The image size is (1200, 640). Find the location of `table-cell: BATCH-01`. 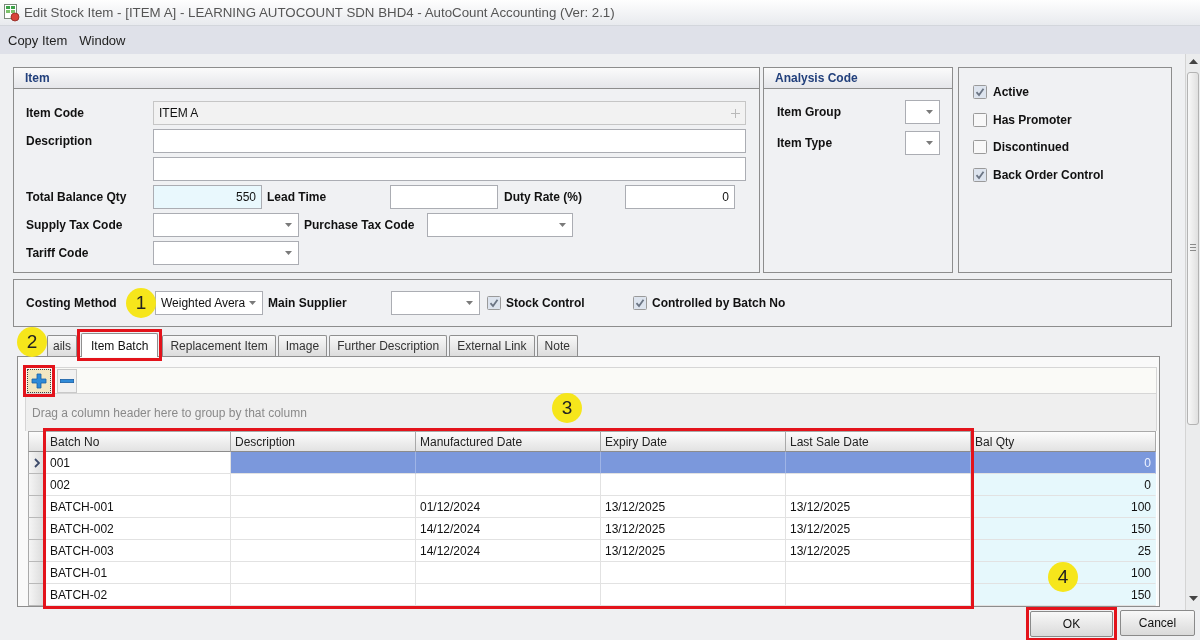

table-cell: BATCH-01 is located at coordinates (138, 573).